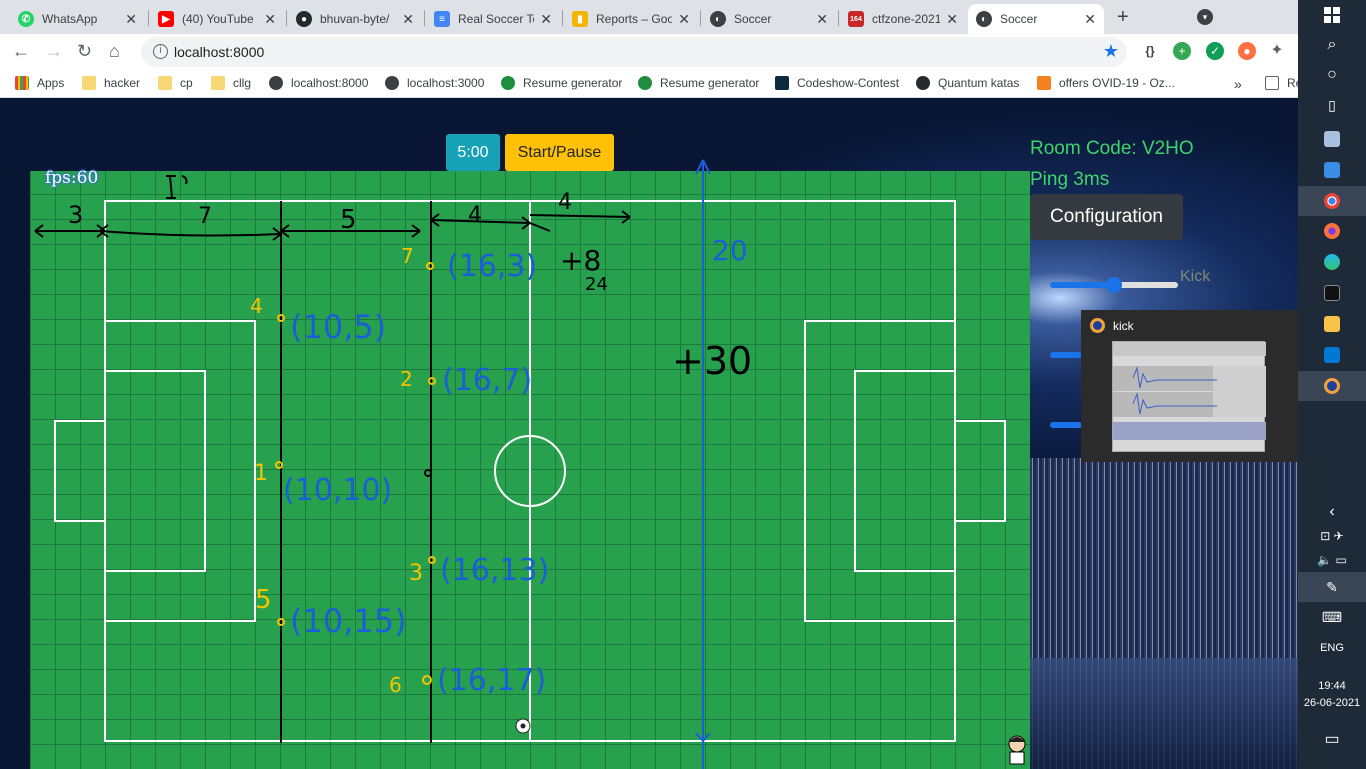 The height and width of the screenshot is (769, 1366). I want to click on shield-extension-icon: ✓, so click(1215, 51).